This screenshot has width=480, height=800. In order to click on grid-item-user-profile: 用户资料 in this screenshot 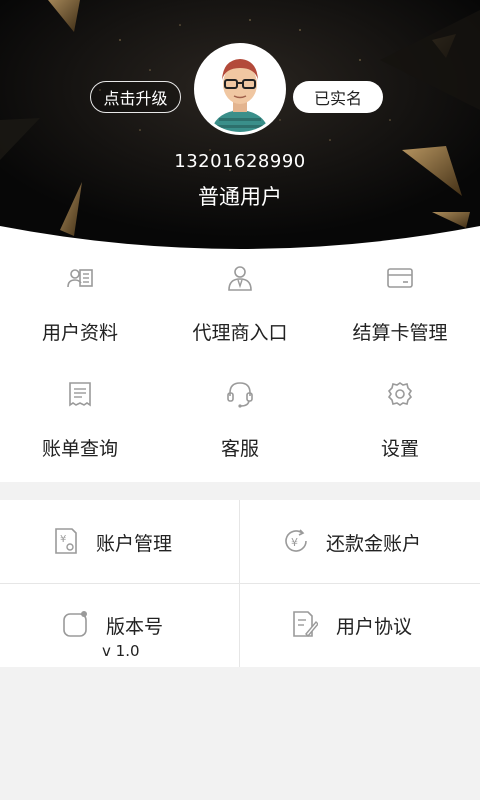, I will do `click(80, 308)`.